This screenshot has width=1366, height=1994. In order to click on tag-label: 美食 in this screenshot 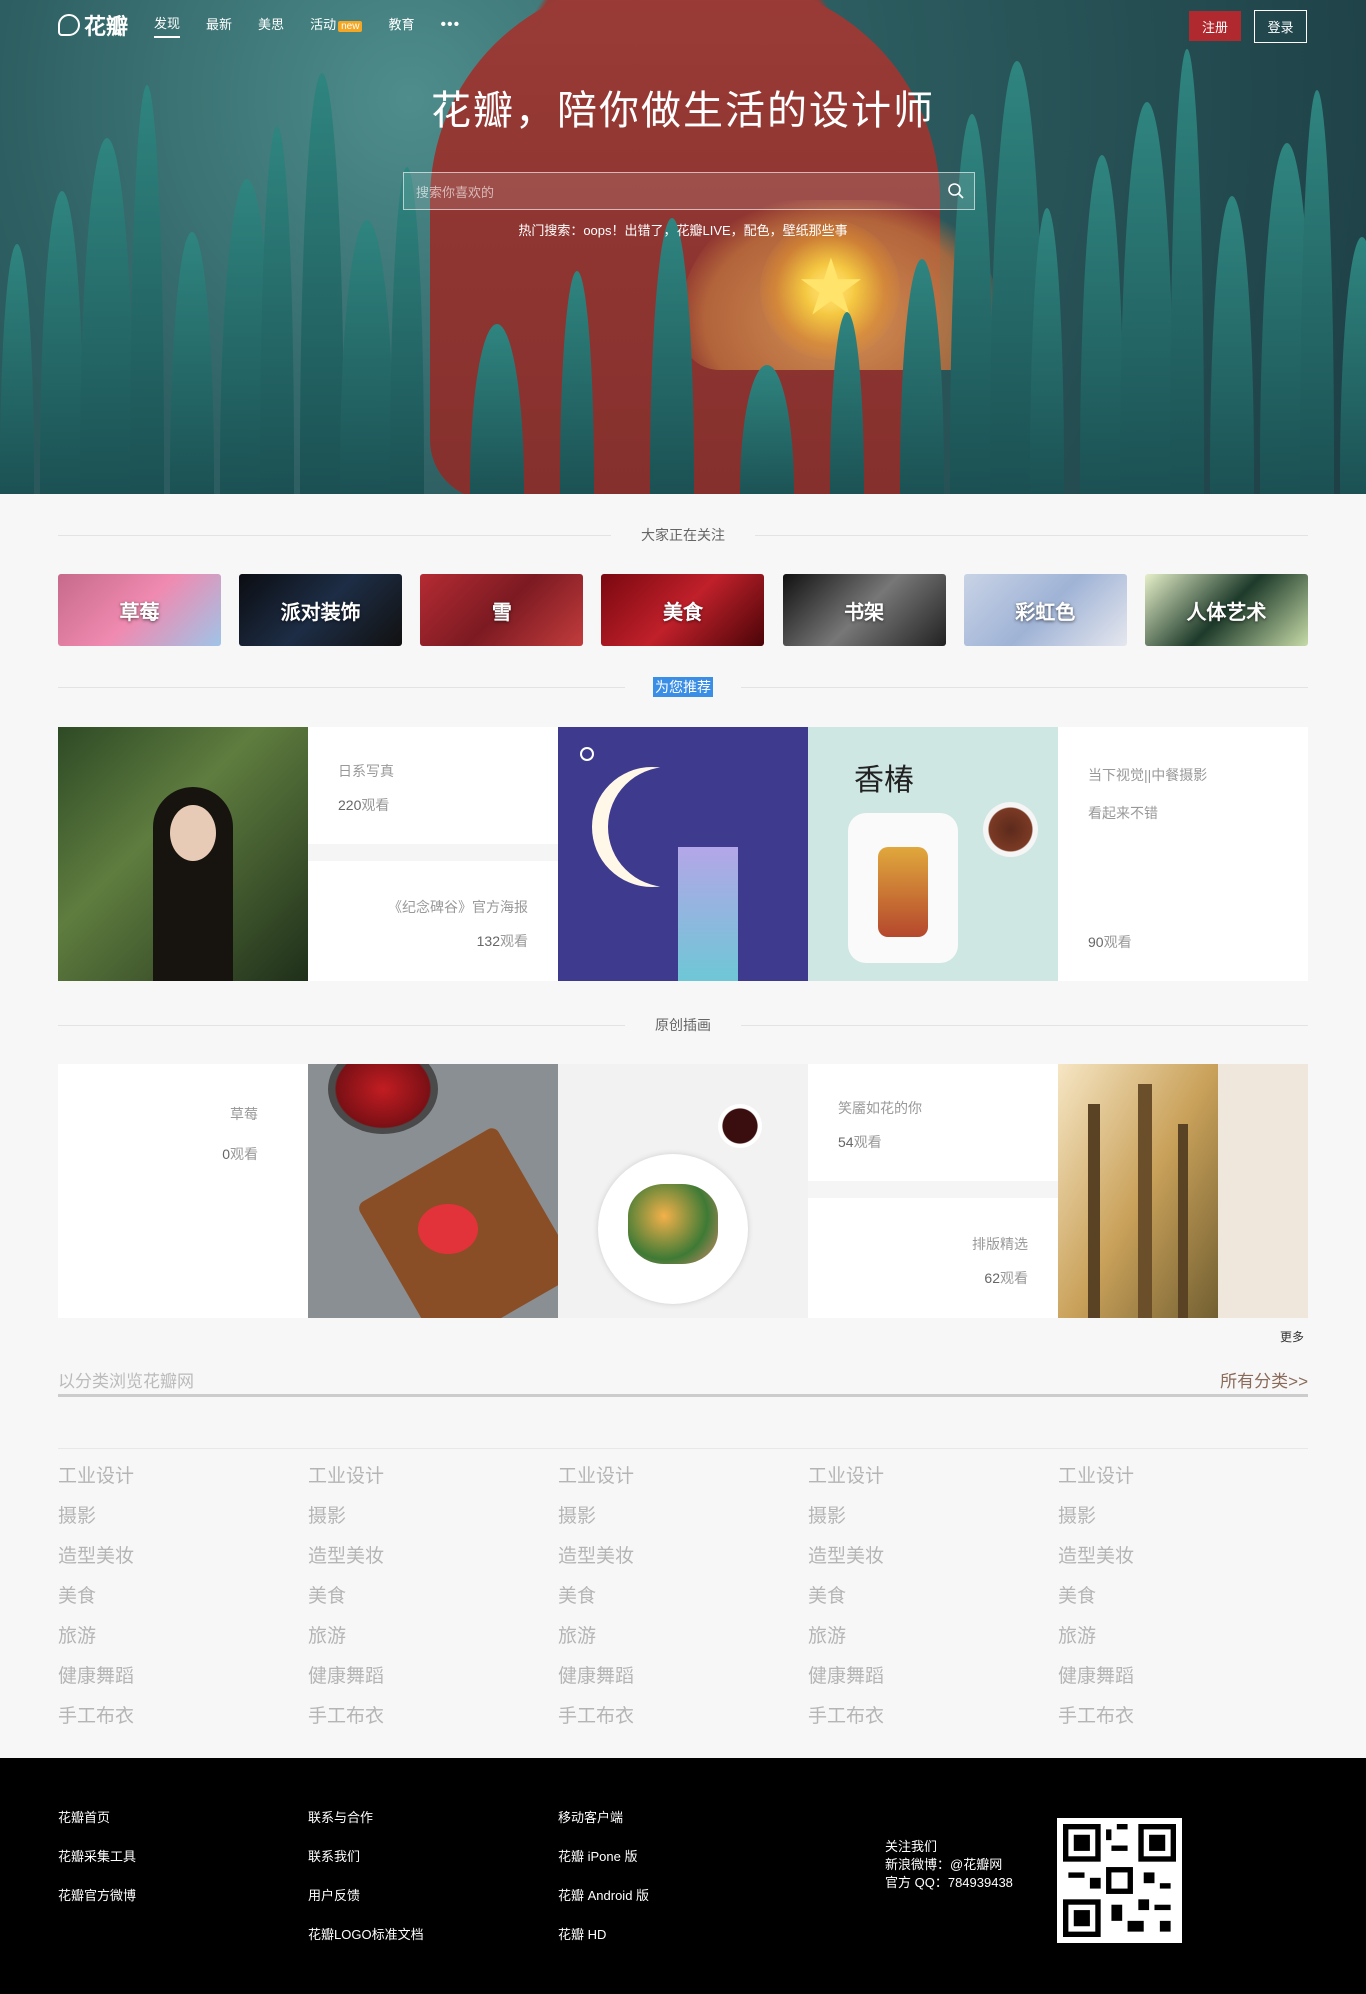, I will do `click(682, 612)`.